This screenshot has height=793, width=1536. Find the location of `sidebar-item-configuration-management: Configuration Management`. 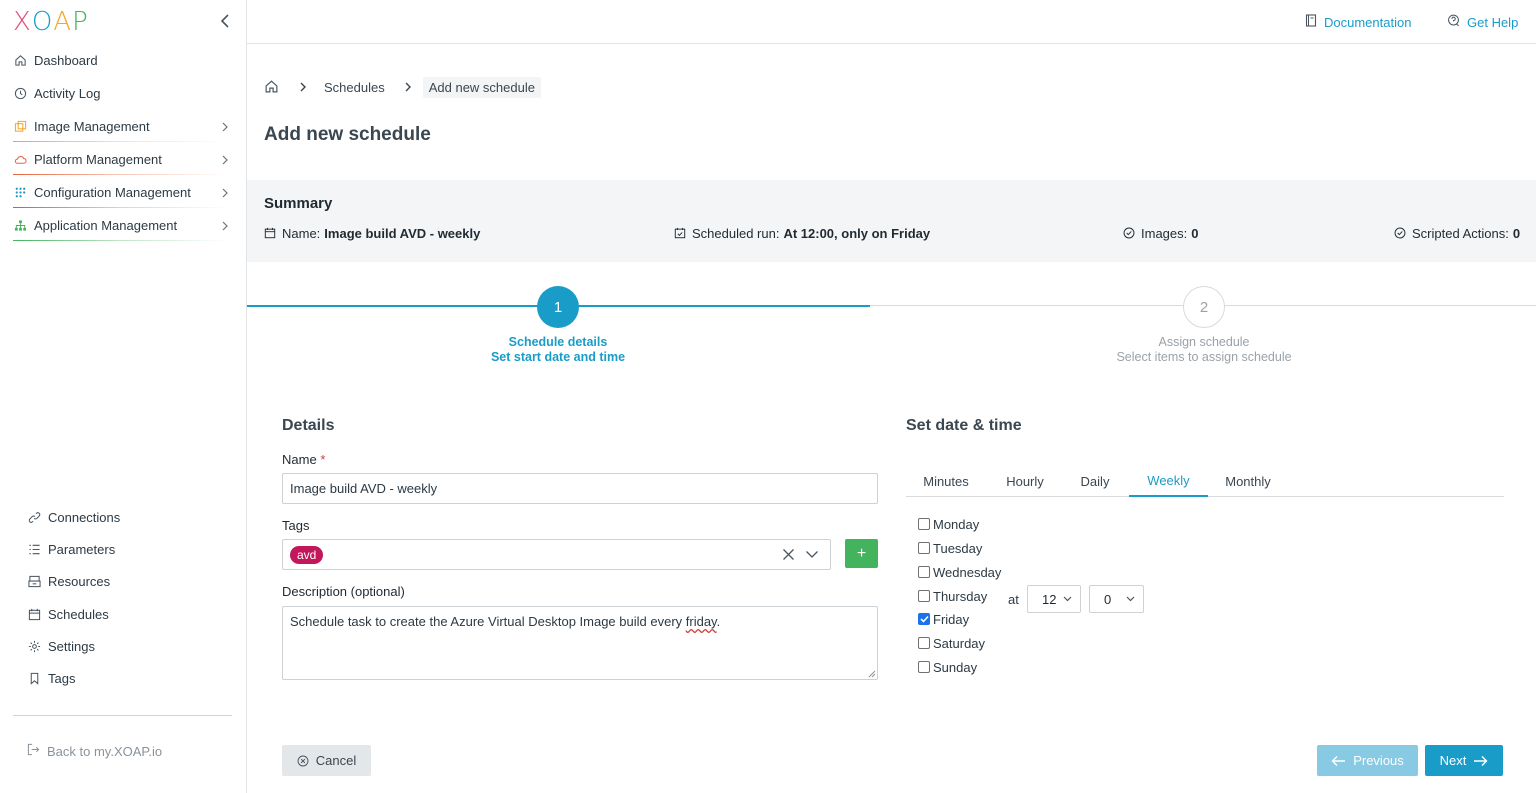

sidebar-item-configuration-management: Configuration Management is located at coordinates (123, 192).